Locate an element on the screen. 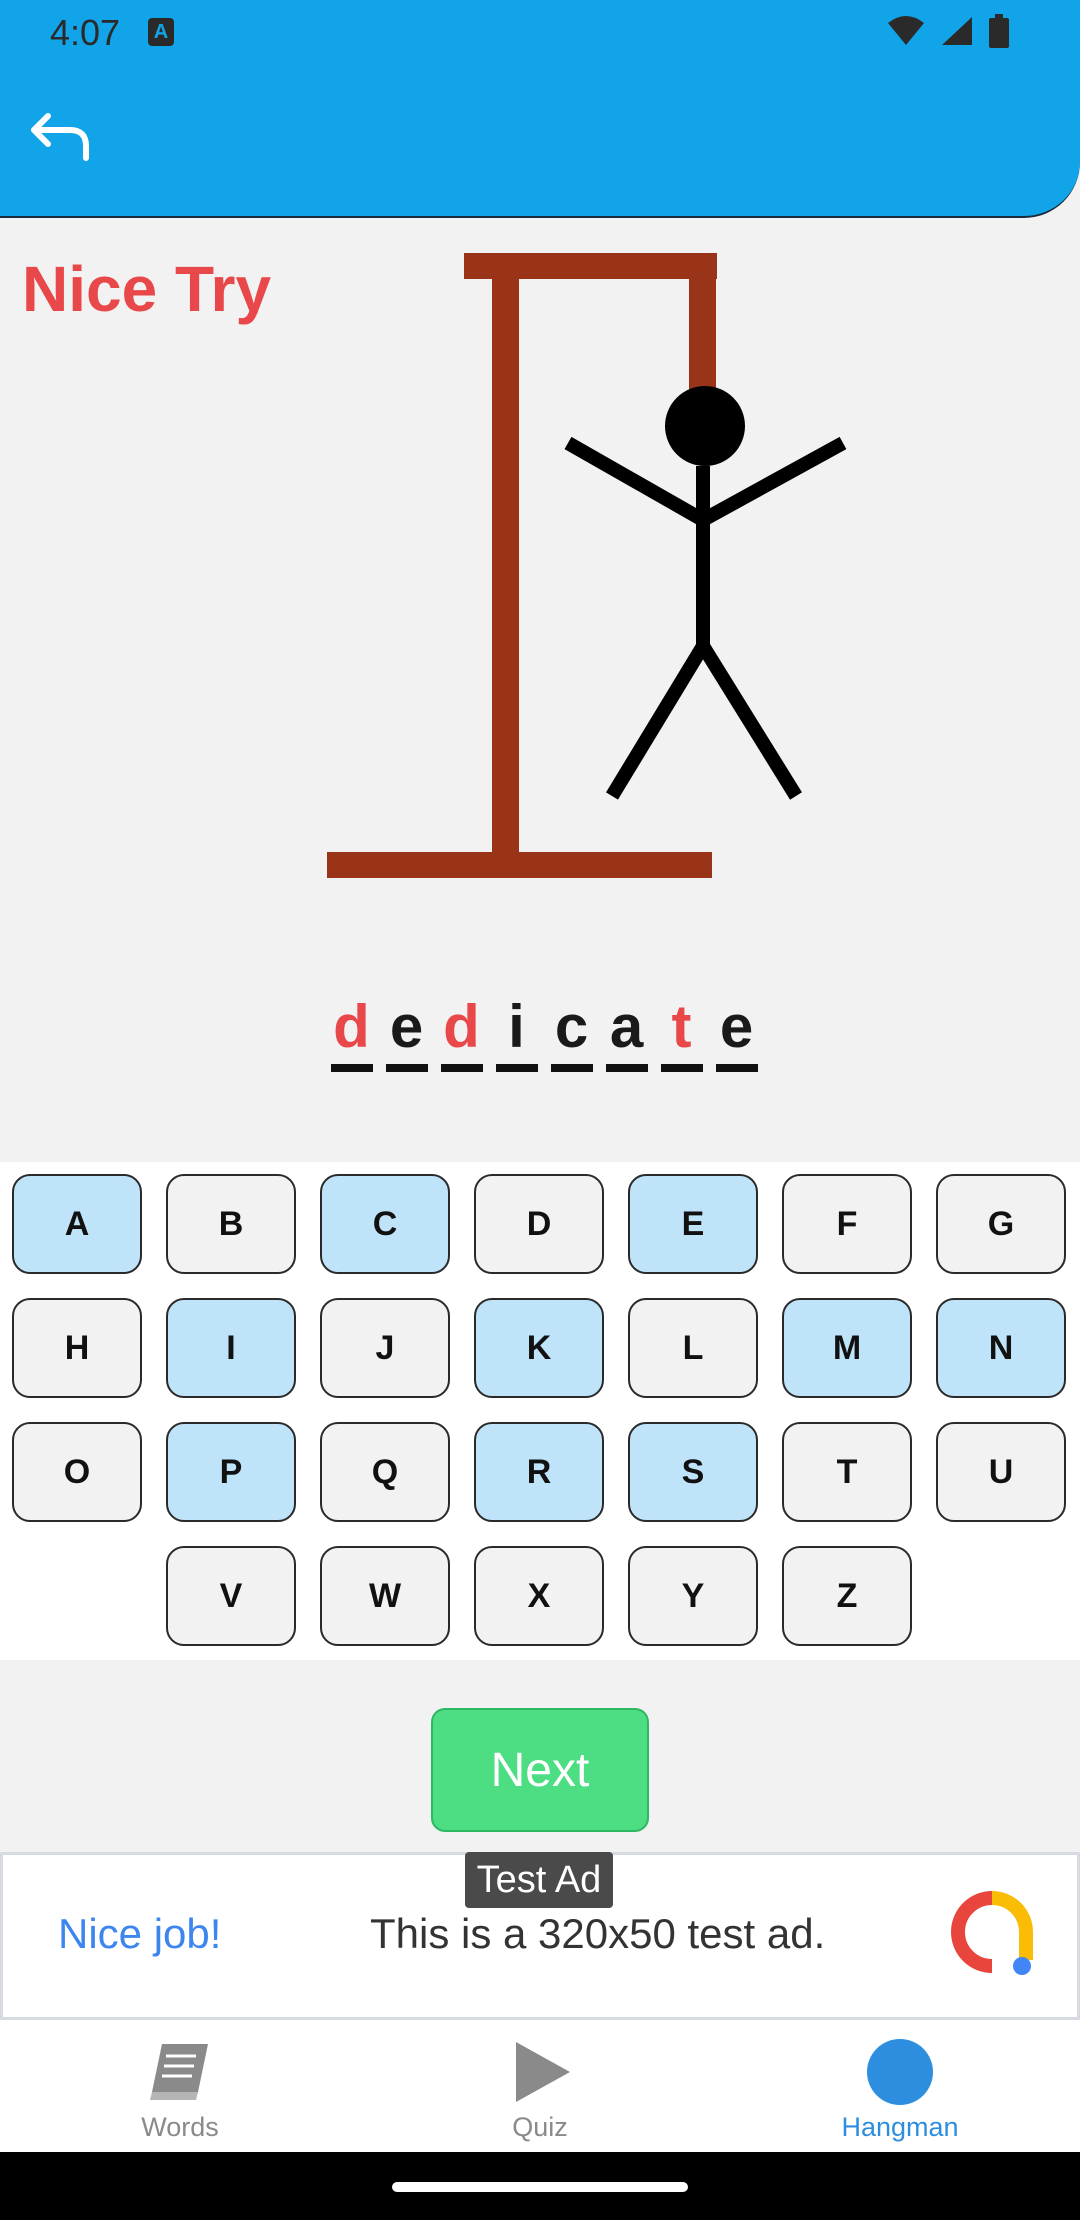 The height and width of the screenshot is (2220, 1080). key-a: A is located at coordinates (77, 1224).